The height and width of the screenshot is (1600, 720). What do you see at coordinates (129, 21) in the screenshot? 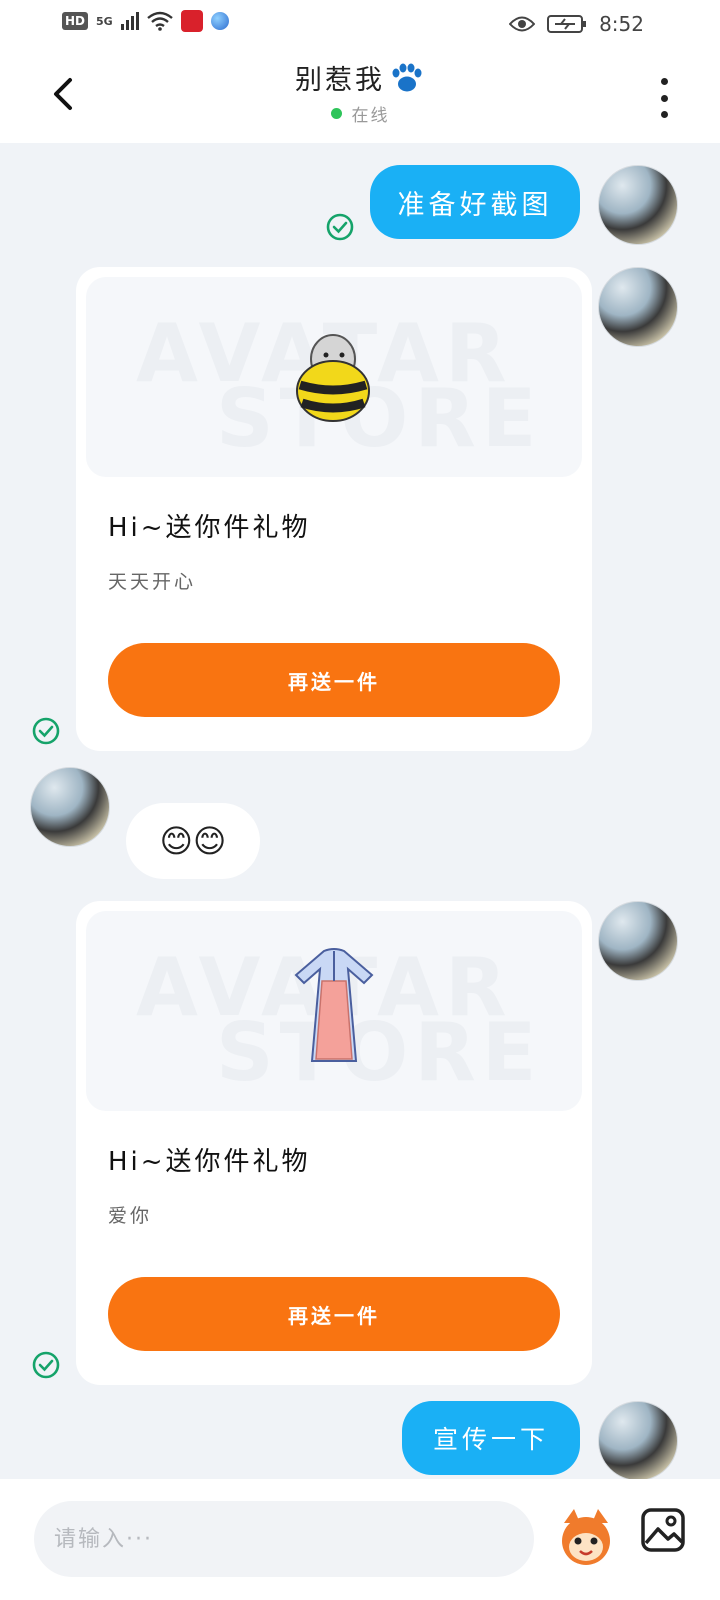
I see `signal-icon` at bounding box center [129, 21].